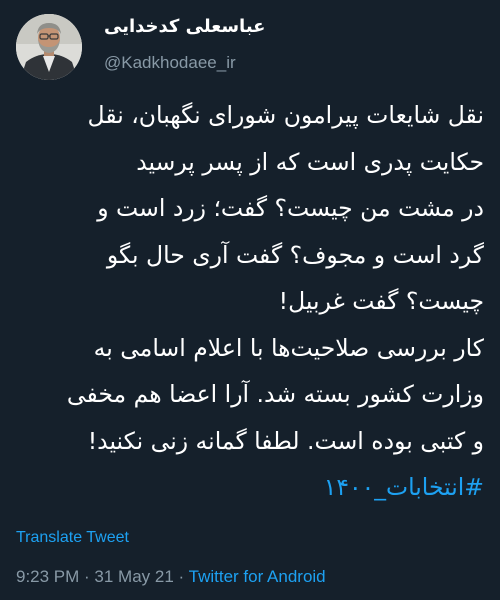  What do you see at coordinates (184, 27) in the screenshot?
I see `display-name: عباسعلی کدخدایی` at bounding box center [184, 27].